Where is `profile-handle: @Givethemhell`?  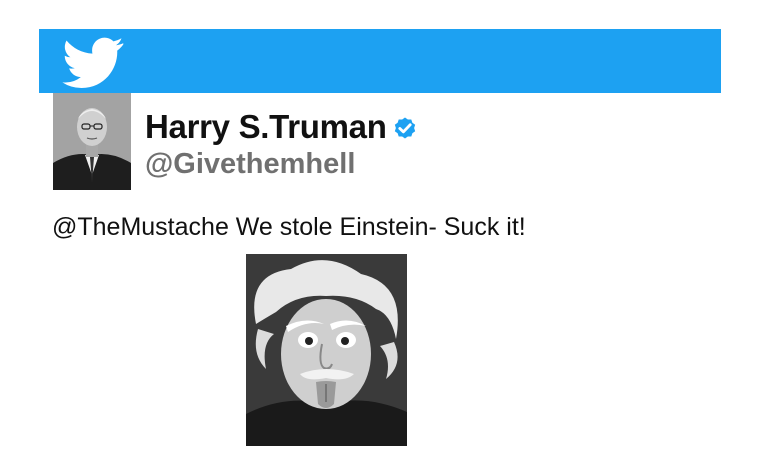 profile-handle: @Givethemhell is located at coordinates (250, 164).